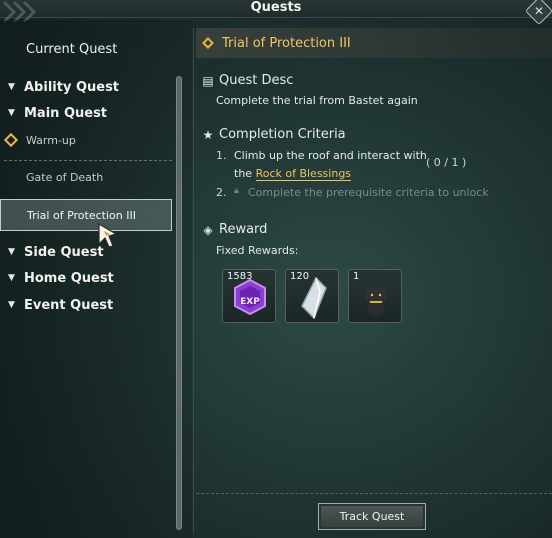 The height and width of the screenshot is (538, 552). What do you see at coordinates (221, 155) in the screenshot?
I see `criteria-number: 1.` at bounding box center [221, 155].